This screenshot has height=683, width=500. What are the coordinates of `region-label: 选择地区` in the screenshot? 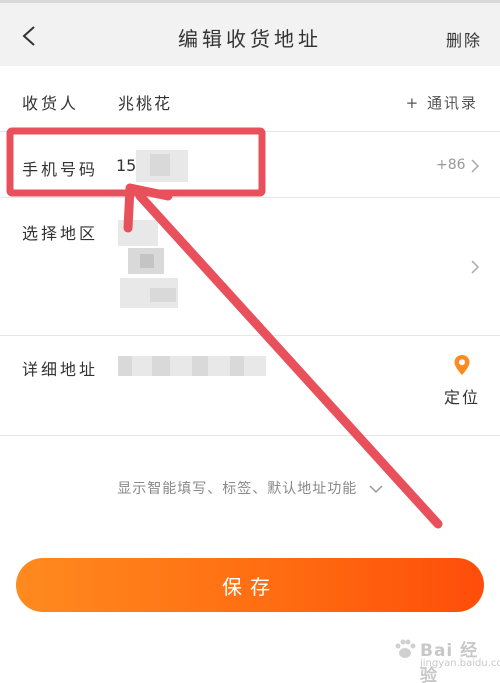 It's located at (60, 233).